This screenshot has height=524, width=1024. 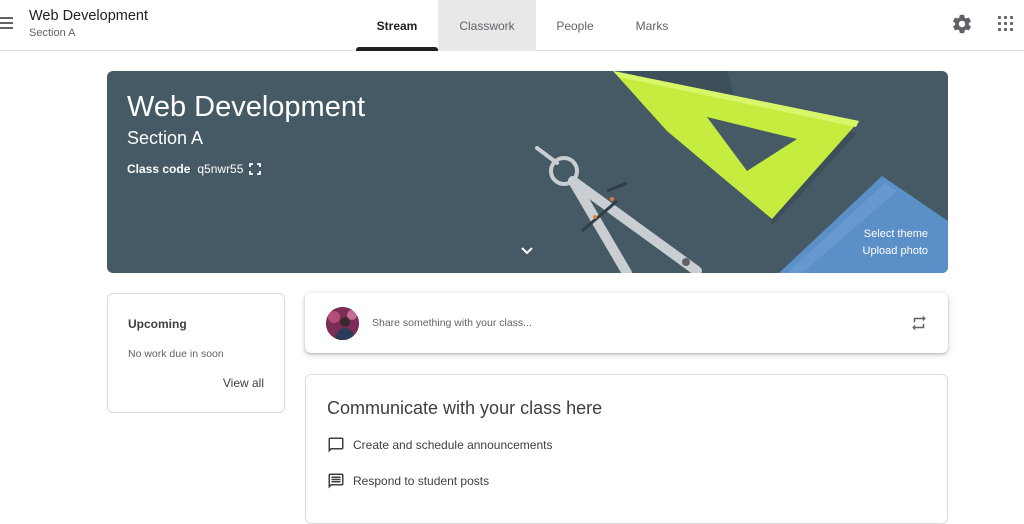 What do you see at coordinates (246, 107) in the screenshot?
I see `banner-title: Web Development` at bounding box center [246, 107].